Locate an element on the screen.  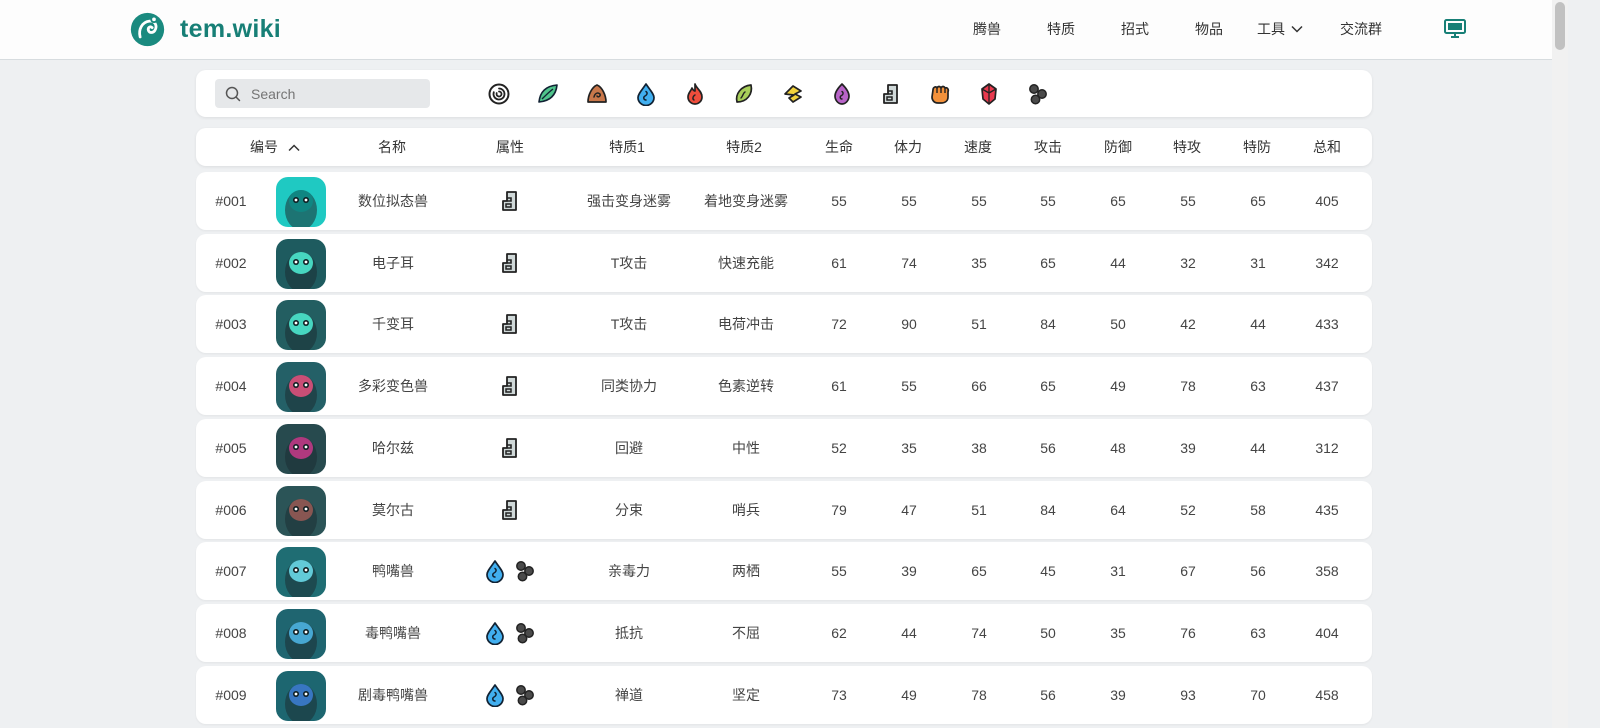
cell-defense: 44 is located at coordinates (1118, 263).